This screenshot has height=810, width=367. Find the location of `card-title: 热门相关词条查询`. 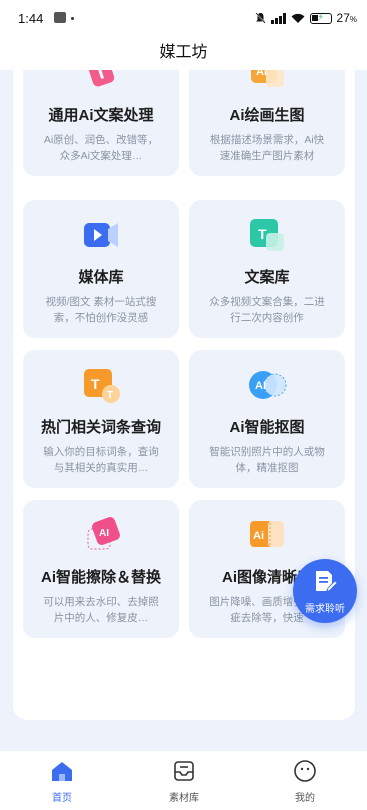

card-title: 热门相关词条查询 is located at coordinates (100, 427).